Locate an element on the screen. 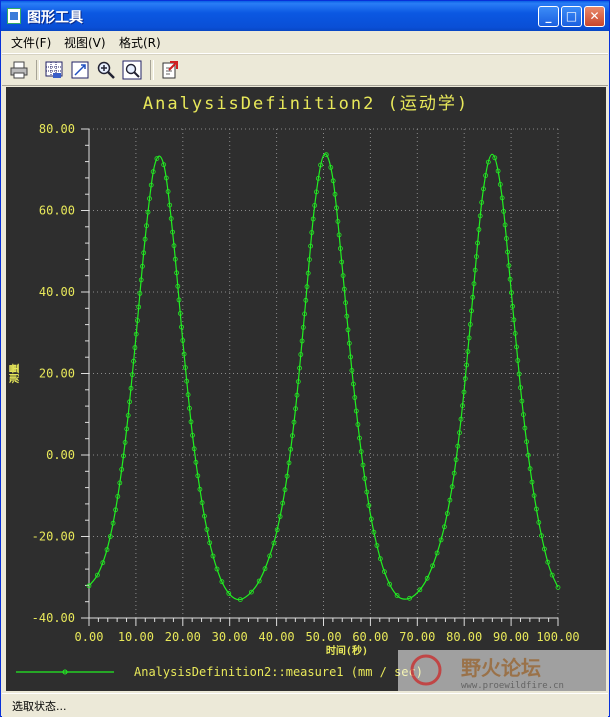 The height and width of the screenshot is (717, 610). y-tick-label: 20.00 is located at coordinates (57, 374).